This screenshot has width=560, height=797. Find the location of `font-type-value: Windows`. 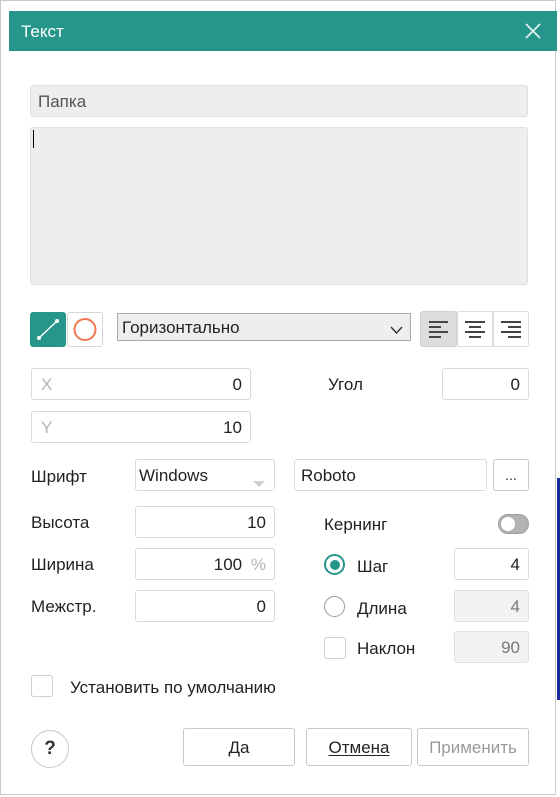

font-type-value: Windows is located at coordinates (173, 475).